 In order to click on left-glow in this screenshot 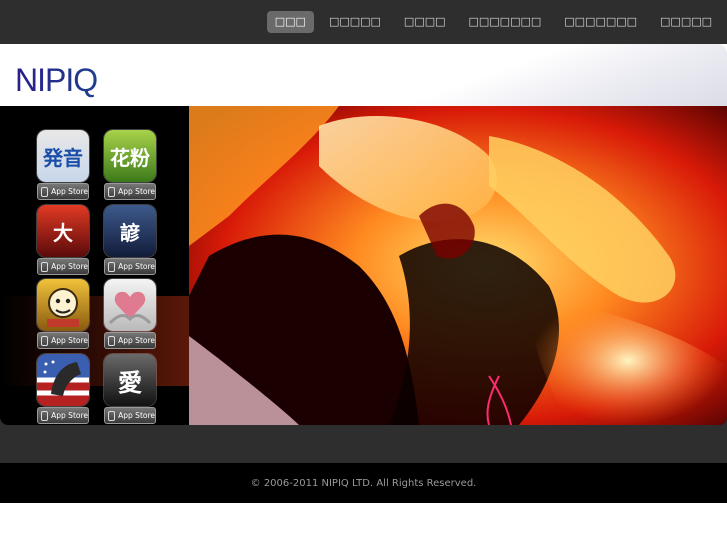, I will do `click(94, 341)`.